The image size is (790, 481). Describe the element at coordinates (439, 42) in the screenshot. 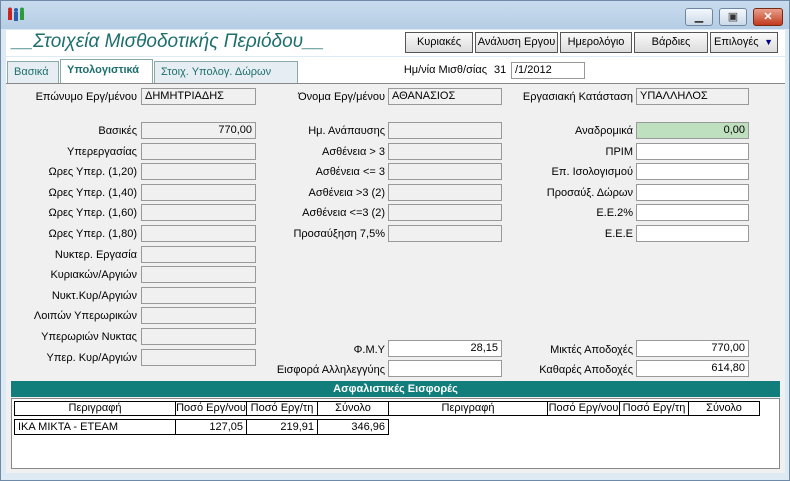

I see `sundays-button: Κυριακές` at that location.